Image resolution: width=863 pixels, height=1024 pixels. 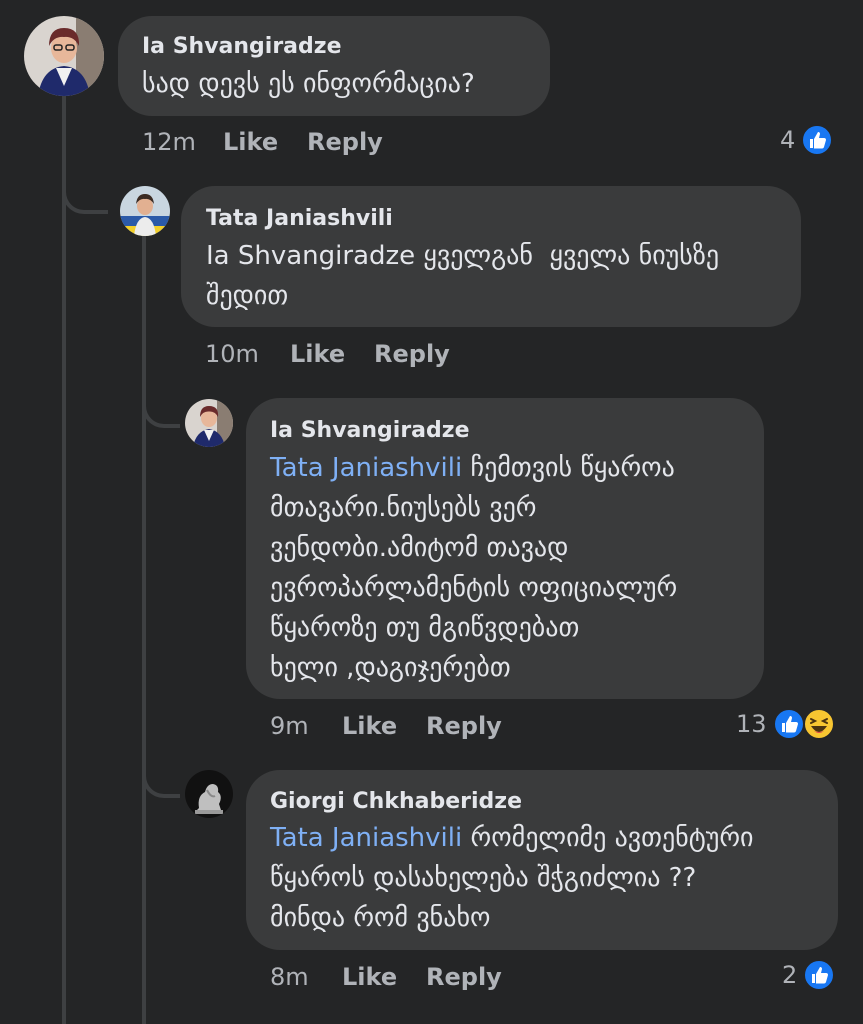 What do you see at coordinates (419, 548) in the screenshot?
I see `comment-text-line: ვენდობი.ამიტომ თავად` at bounding box center [419, 548].